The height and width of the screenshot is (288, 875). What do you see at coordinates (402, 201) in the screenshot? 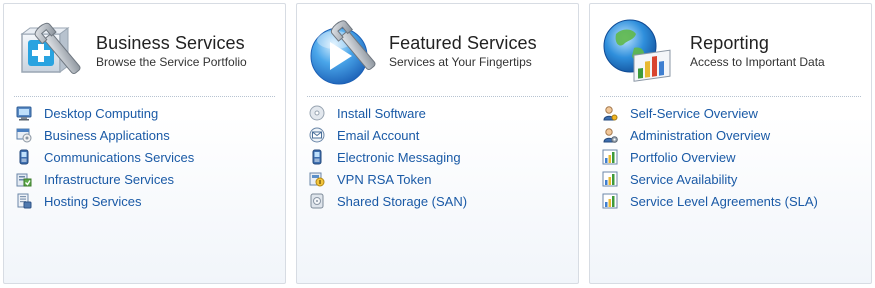
I see `shared-storage-link: Shared Storage (SAN)` at bounding box center [402, 201].